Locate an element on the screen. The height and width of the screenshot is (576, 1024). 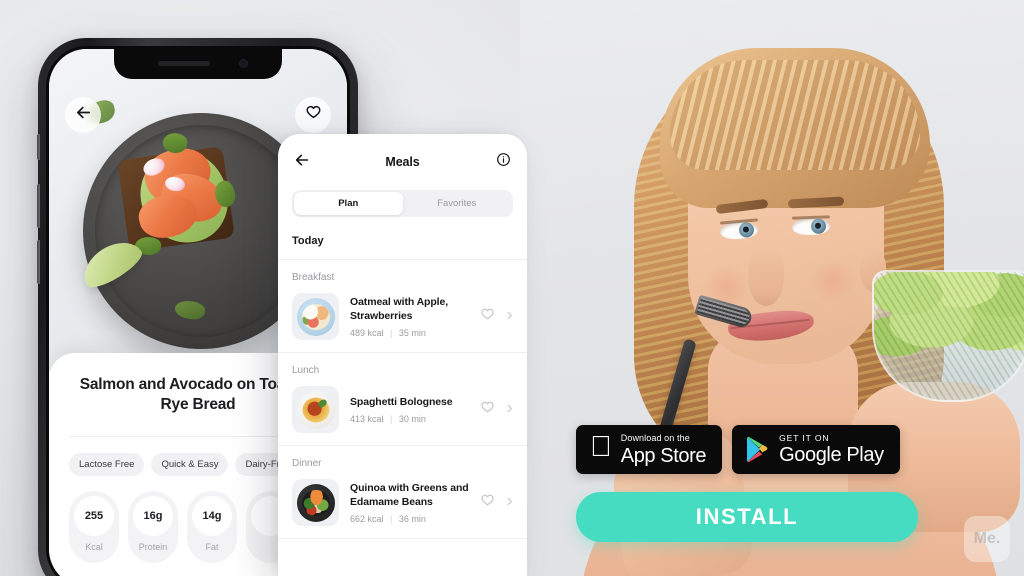
salad-texture is located at coordinates (949, 336).